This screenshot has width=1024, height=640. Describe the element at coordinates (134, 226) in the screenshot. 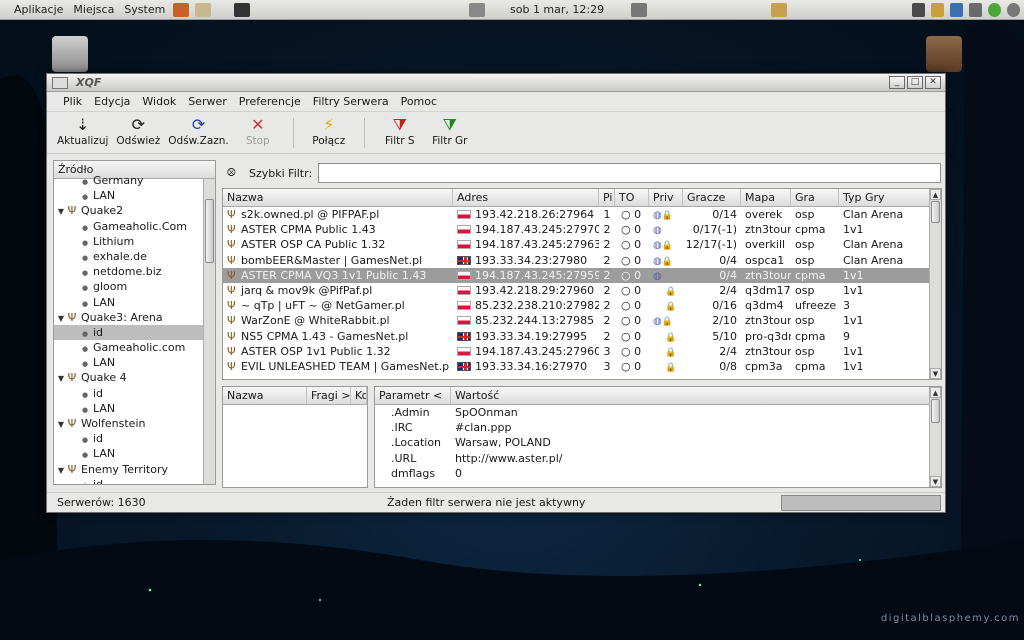

I see `tree-item: ● Gameaholic.Com` at that location.